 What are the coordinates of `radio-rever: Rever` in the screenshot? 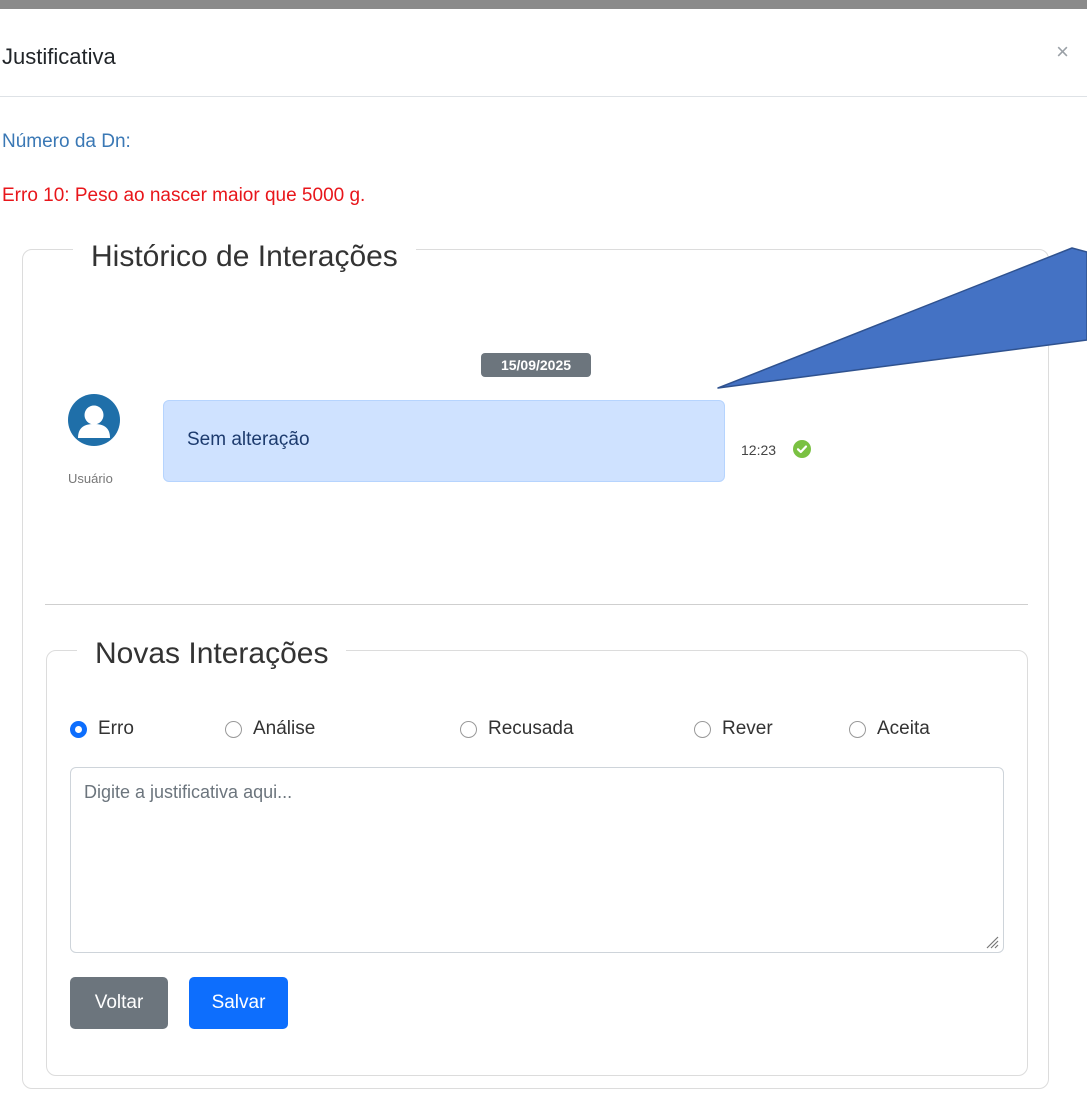 It's located at (733, 729).